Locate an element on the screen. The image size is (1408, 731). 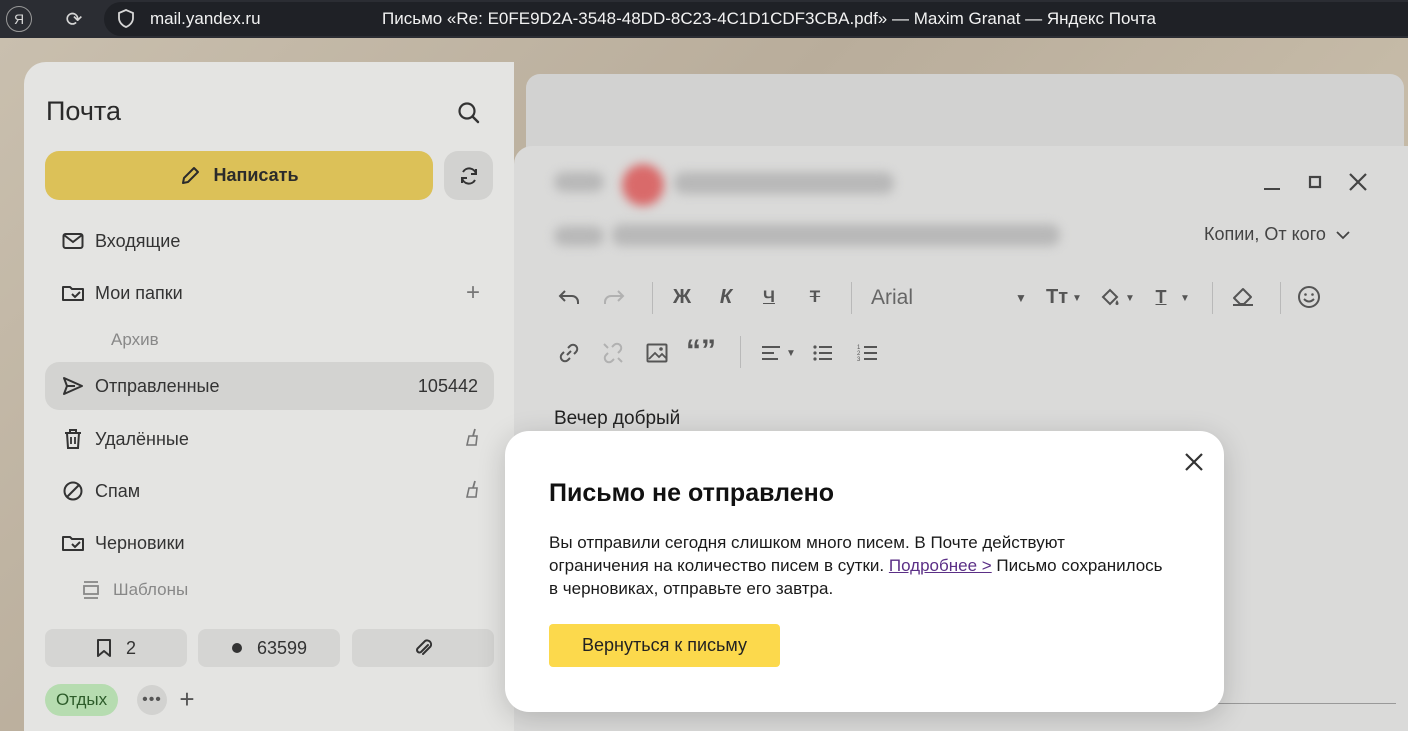
refresh-button is located at coordinates (468, 175).